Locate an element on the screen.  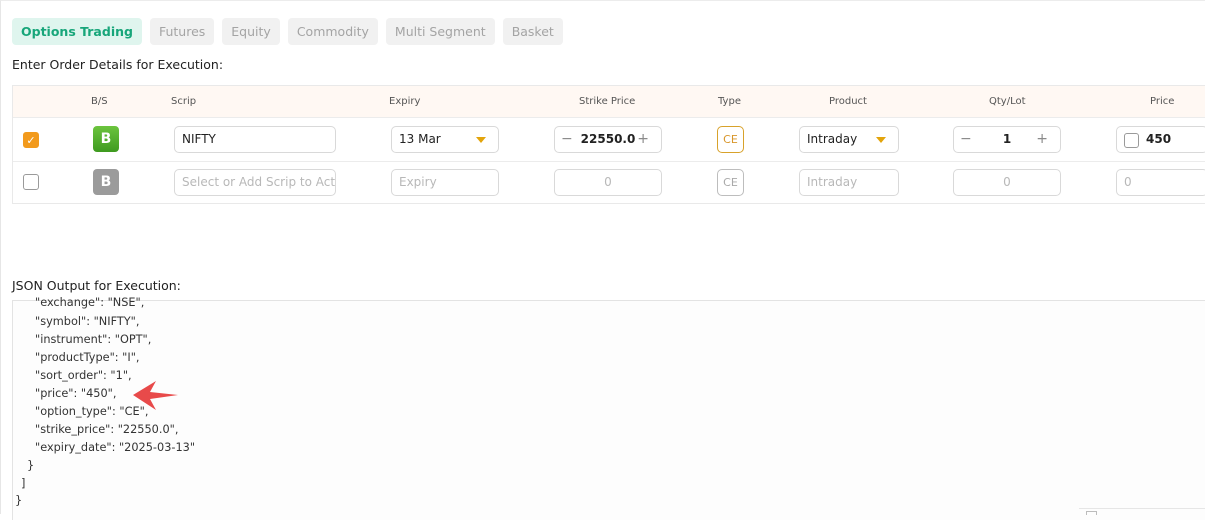
row-select-checkbox is located at coordinates (31, 182).